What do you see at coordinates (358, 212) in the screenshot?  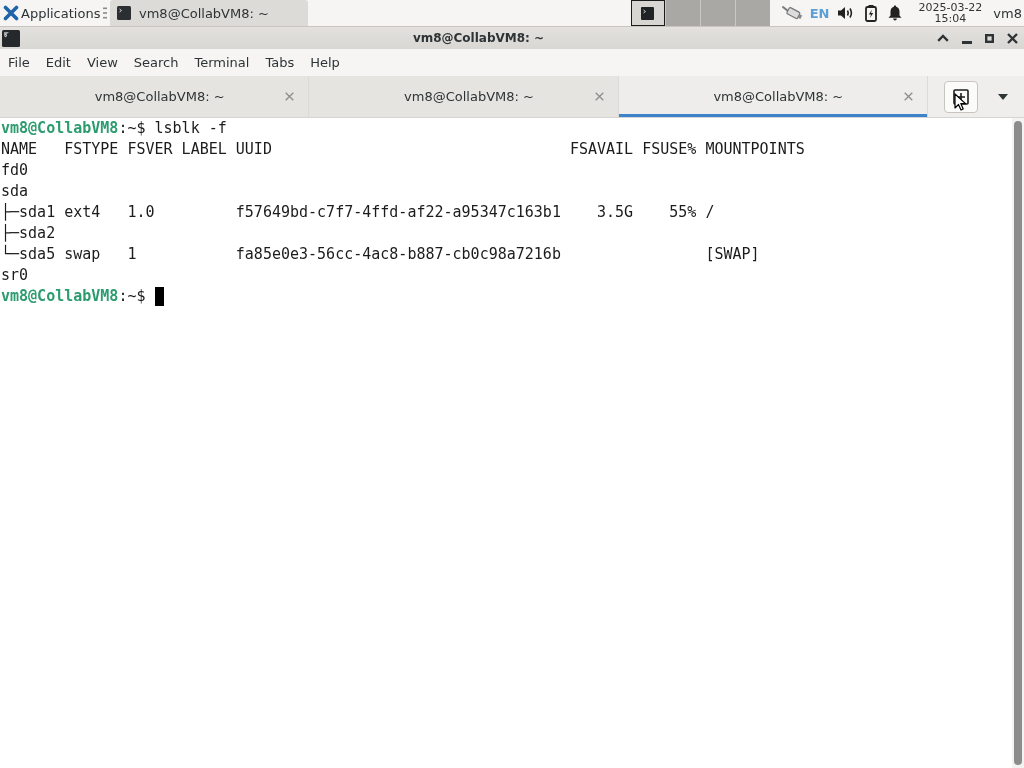 I see `output-line: ├─sda1 ext4 1.0 f57649bd-c7f7-4ffd-af22-a95347c163b1 3.5G 55% /` at bounding box center [358, 212].